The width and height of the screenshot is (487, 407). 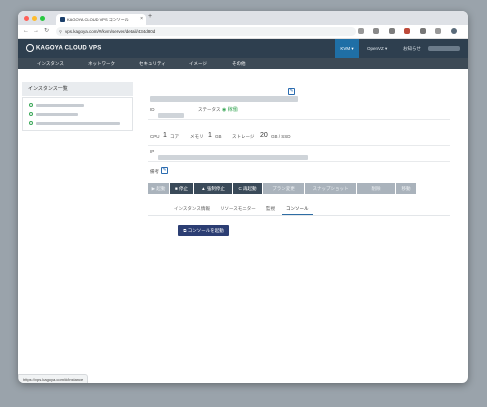 I want to click on memo-label: 備考, so click(x=154, y=171).